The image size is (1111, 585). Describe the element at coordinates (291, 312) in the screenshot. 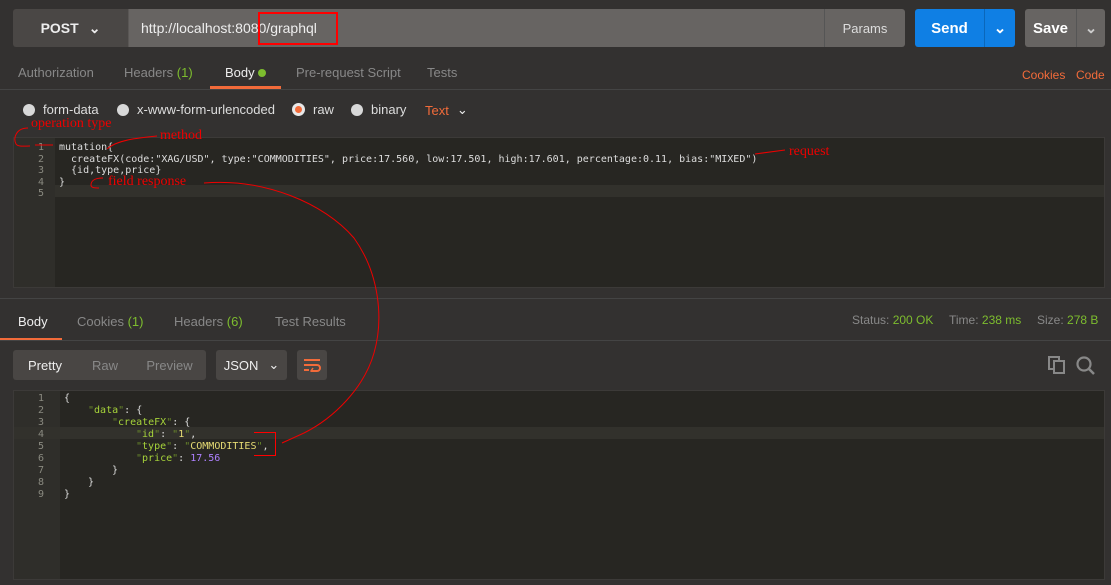

I see `field-response-connector` at that location.